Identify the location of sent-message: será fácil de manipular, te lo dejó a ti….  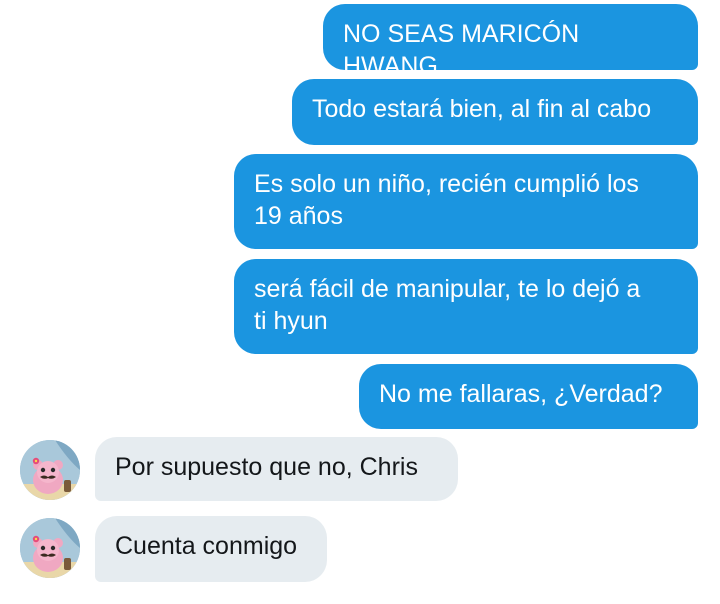
(466, 306).